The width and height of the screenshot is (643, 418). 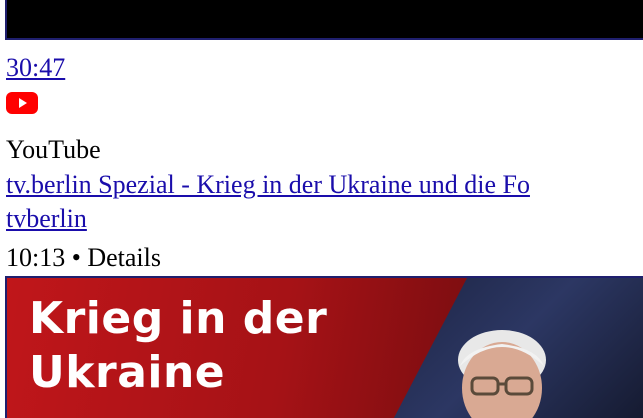 I want to click on channel-name: tvberlin, so click(x=46, y=219).